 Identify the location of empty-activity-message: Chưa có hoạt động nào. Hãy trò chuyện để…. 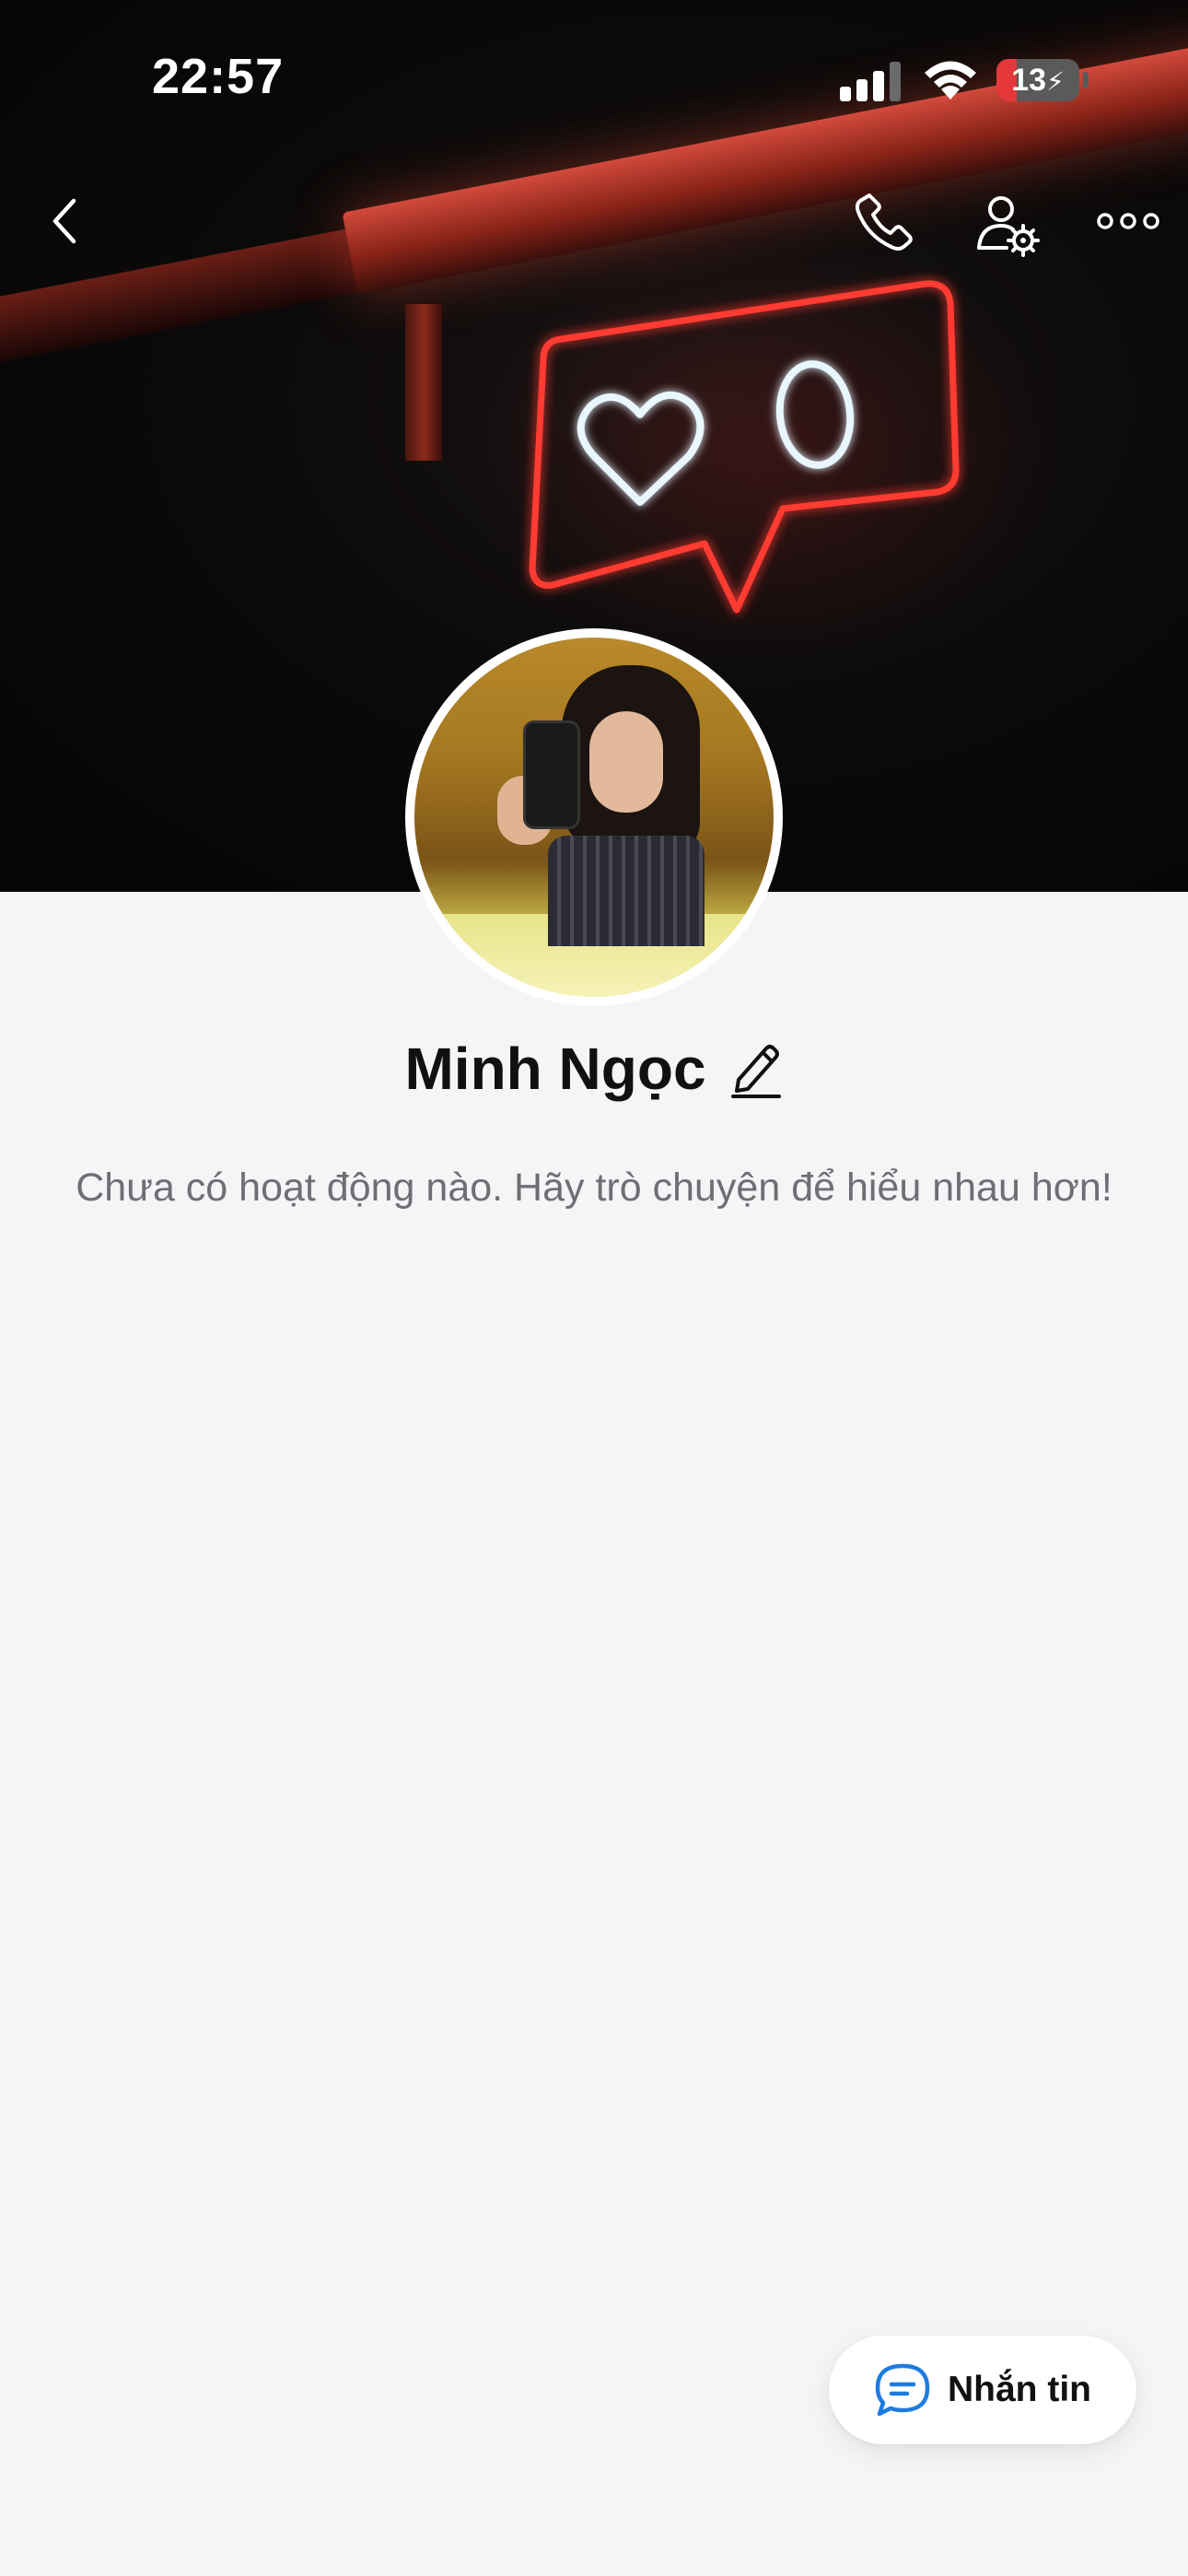
(594, 1187).